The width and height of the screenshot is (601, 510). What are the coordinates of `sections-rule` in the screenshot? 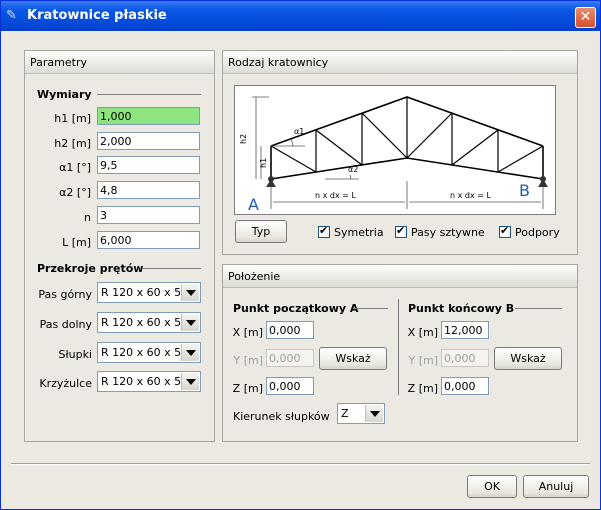 It's located at (172, 268).